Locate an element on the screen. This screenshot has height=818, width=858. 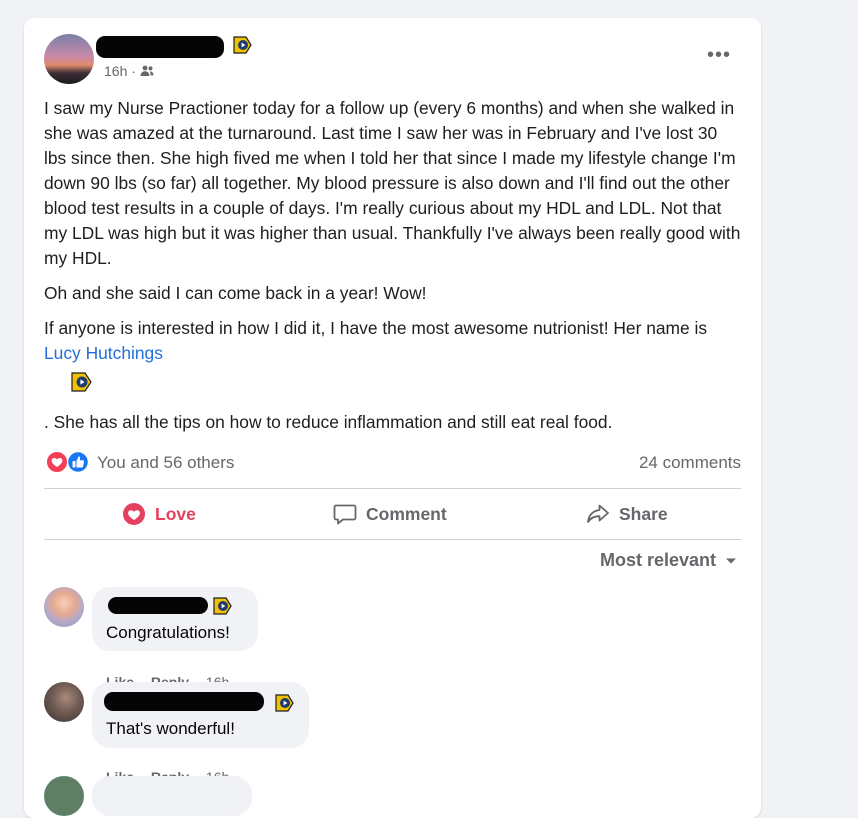
comment-item: That's wonderful! Like Reply 16h is located at coordinates (344, 733).